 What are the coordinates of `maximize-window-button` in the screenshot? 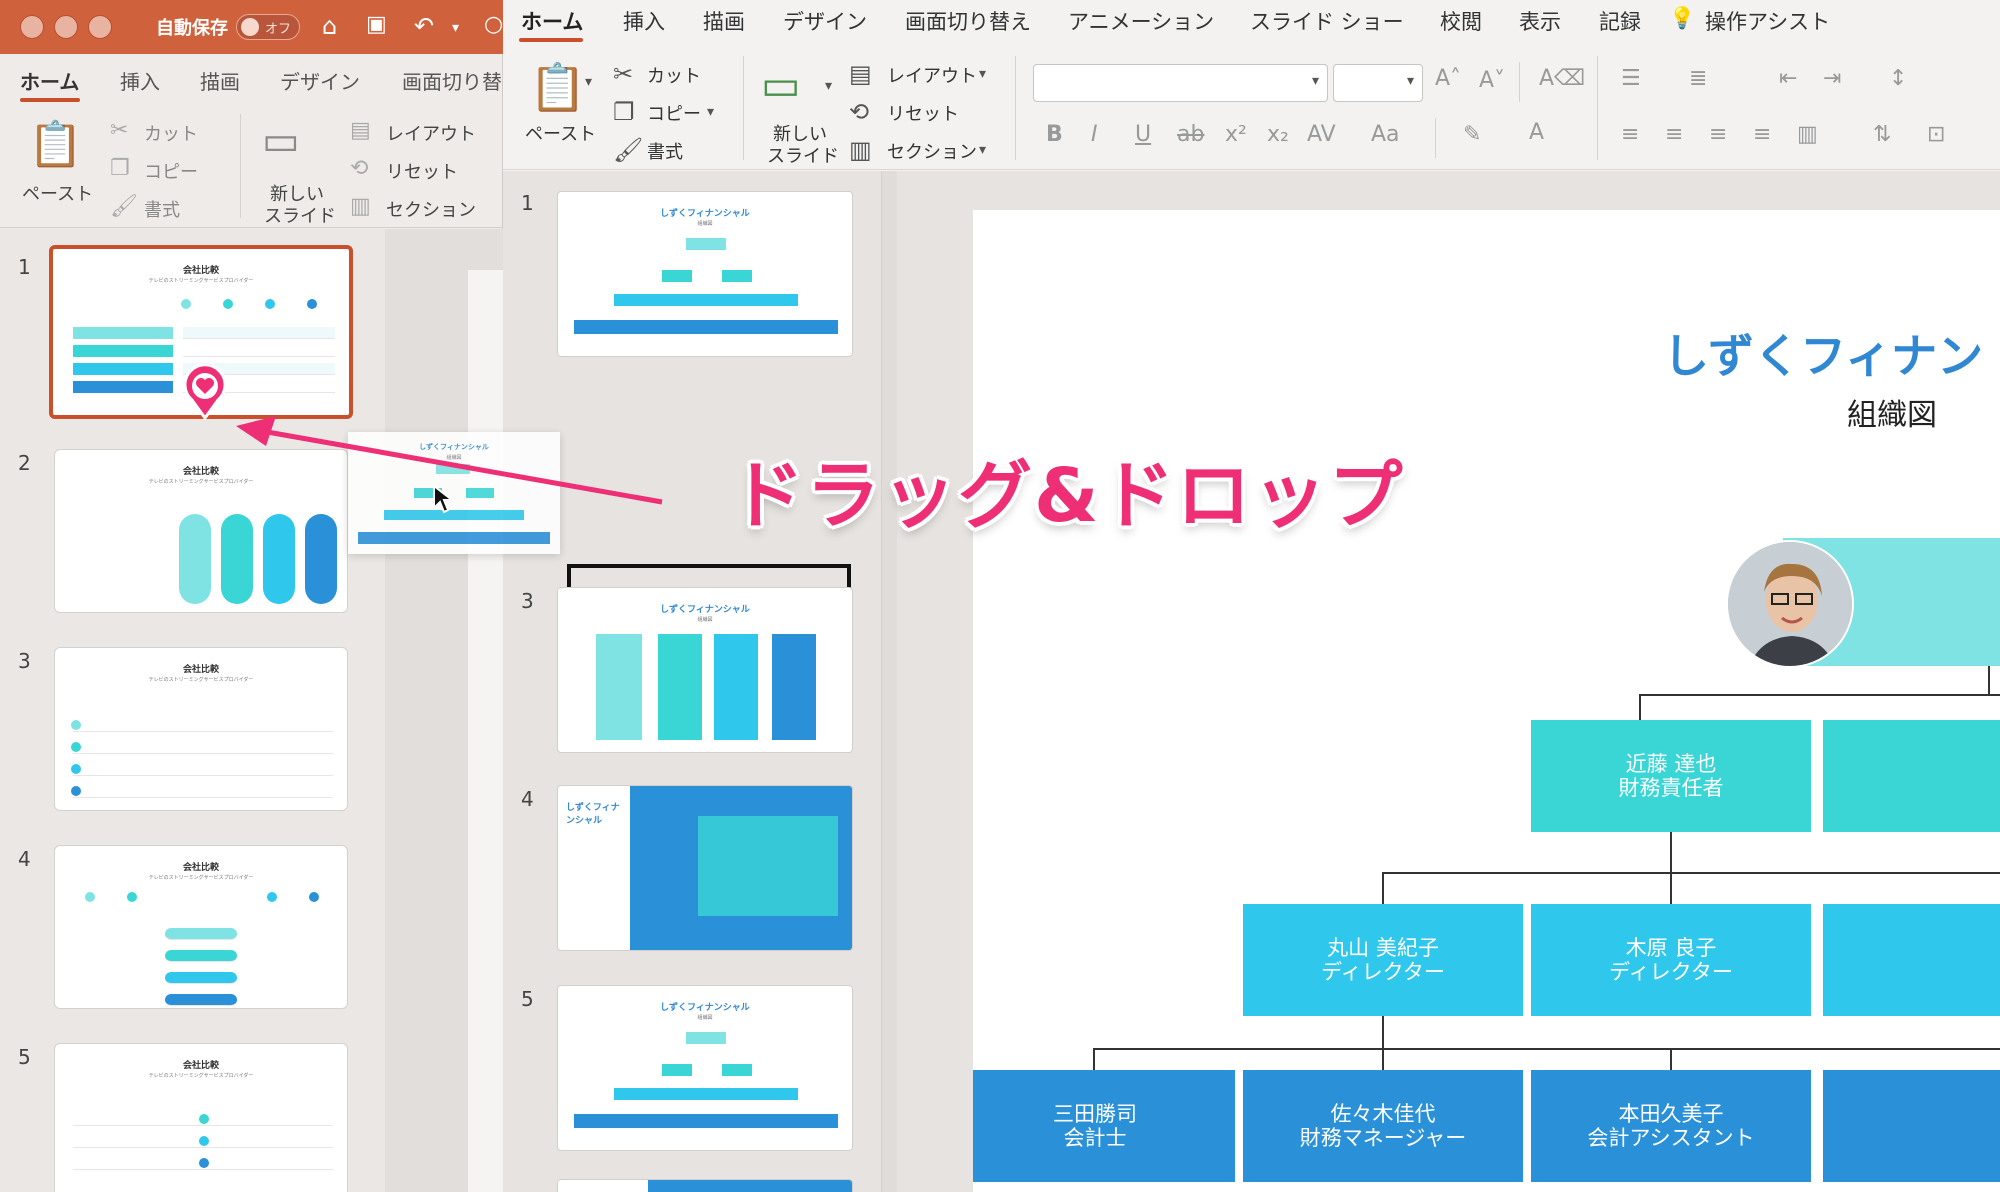 It's located at (100, 27).